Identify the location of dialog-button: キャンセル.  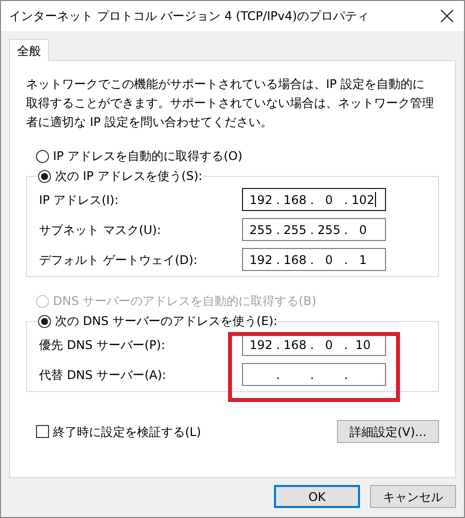
(413, 496).